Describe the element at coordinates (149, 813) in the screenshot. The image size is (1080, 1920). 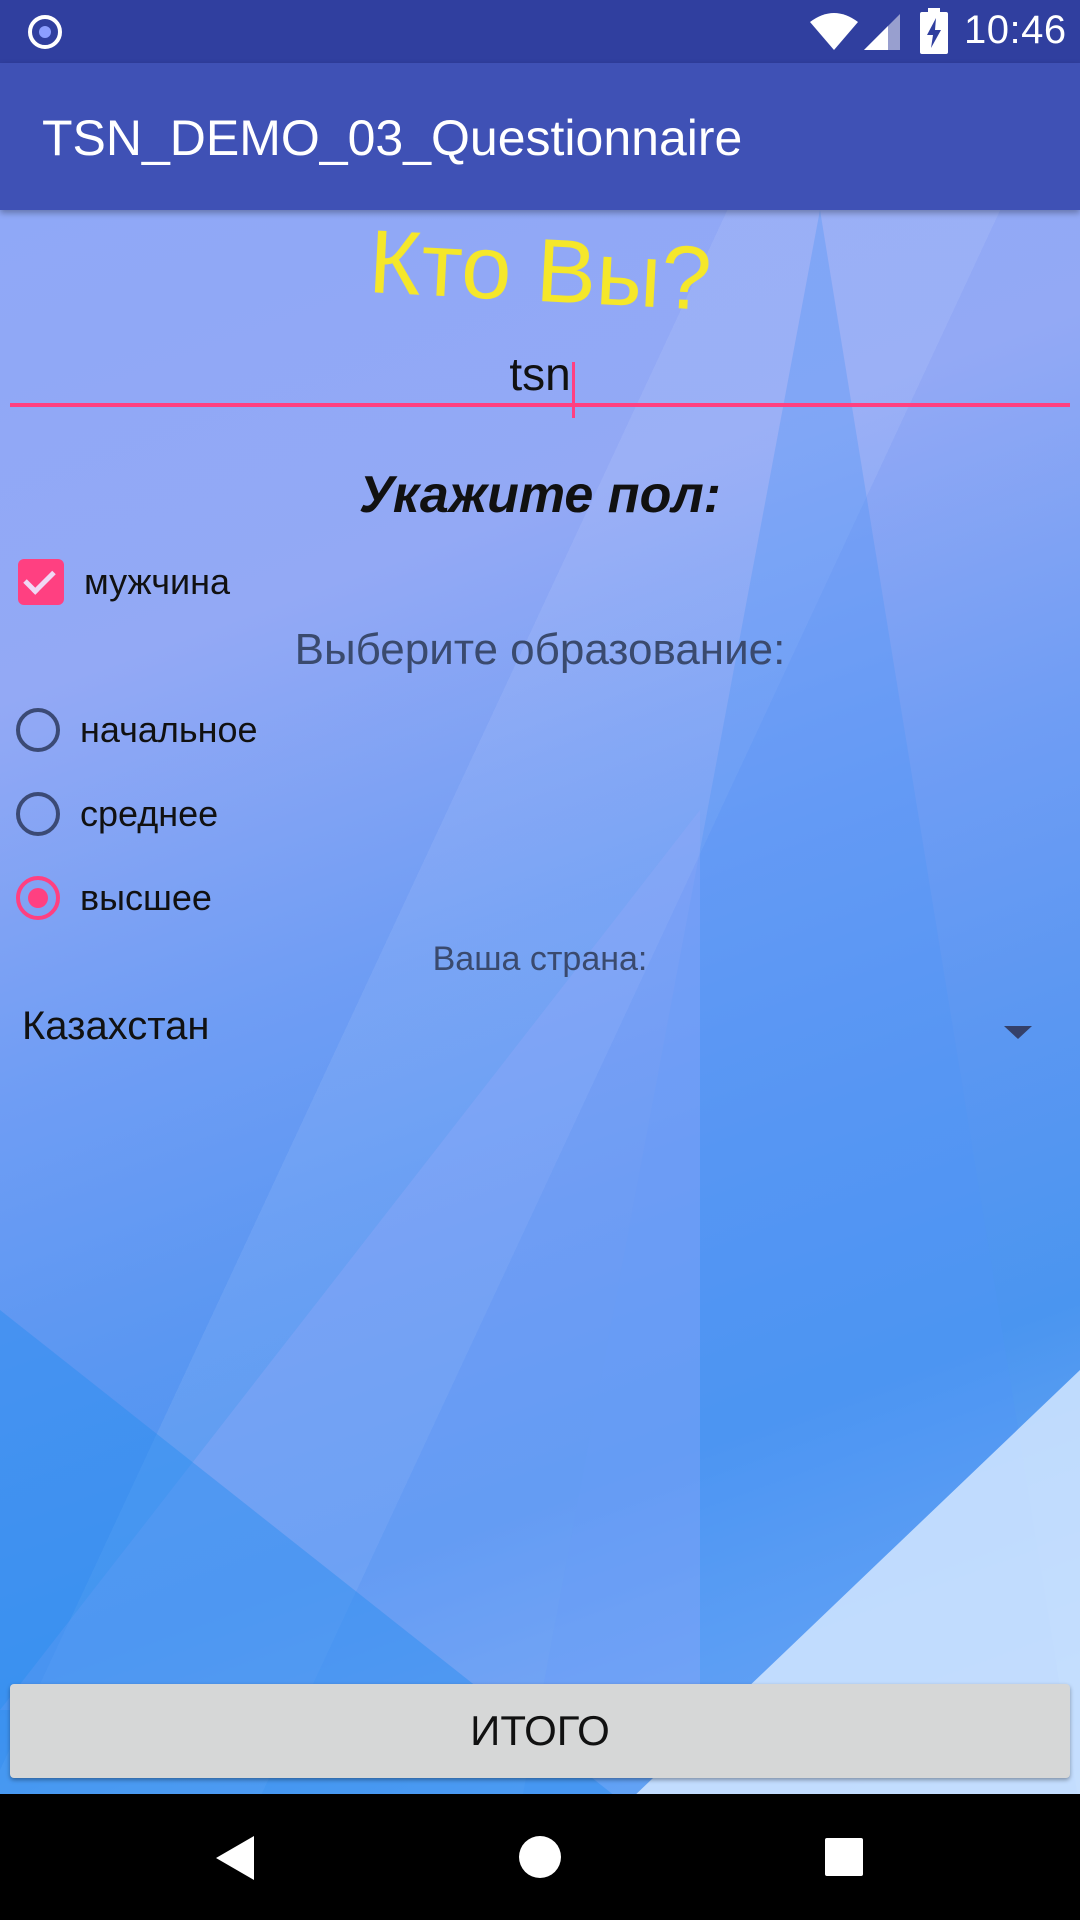
I see `radio-label: среднее` at that location.